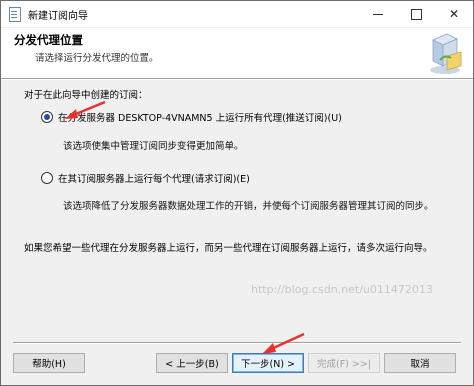 The image size is (474, 386). What do you see at coordinates (342, 289) in the screenshot?
I see `watermark: http://blog.csdn.net/u011472013` at bounding box center [342, 289].